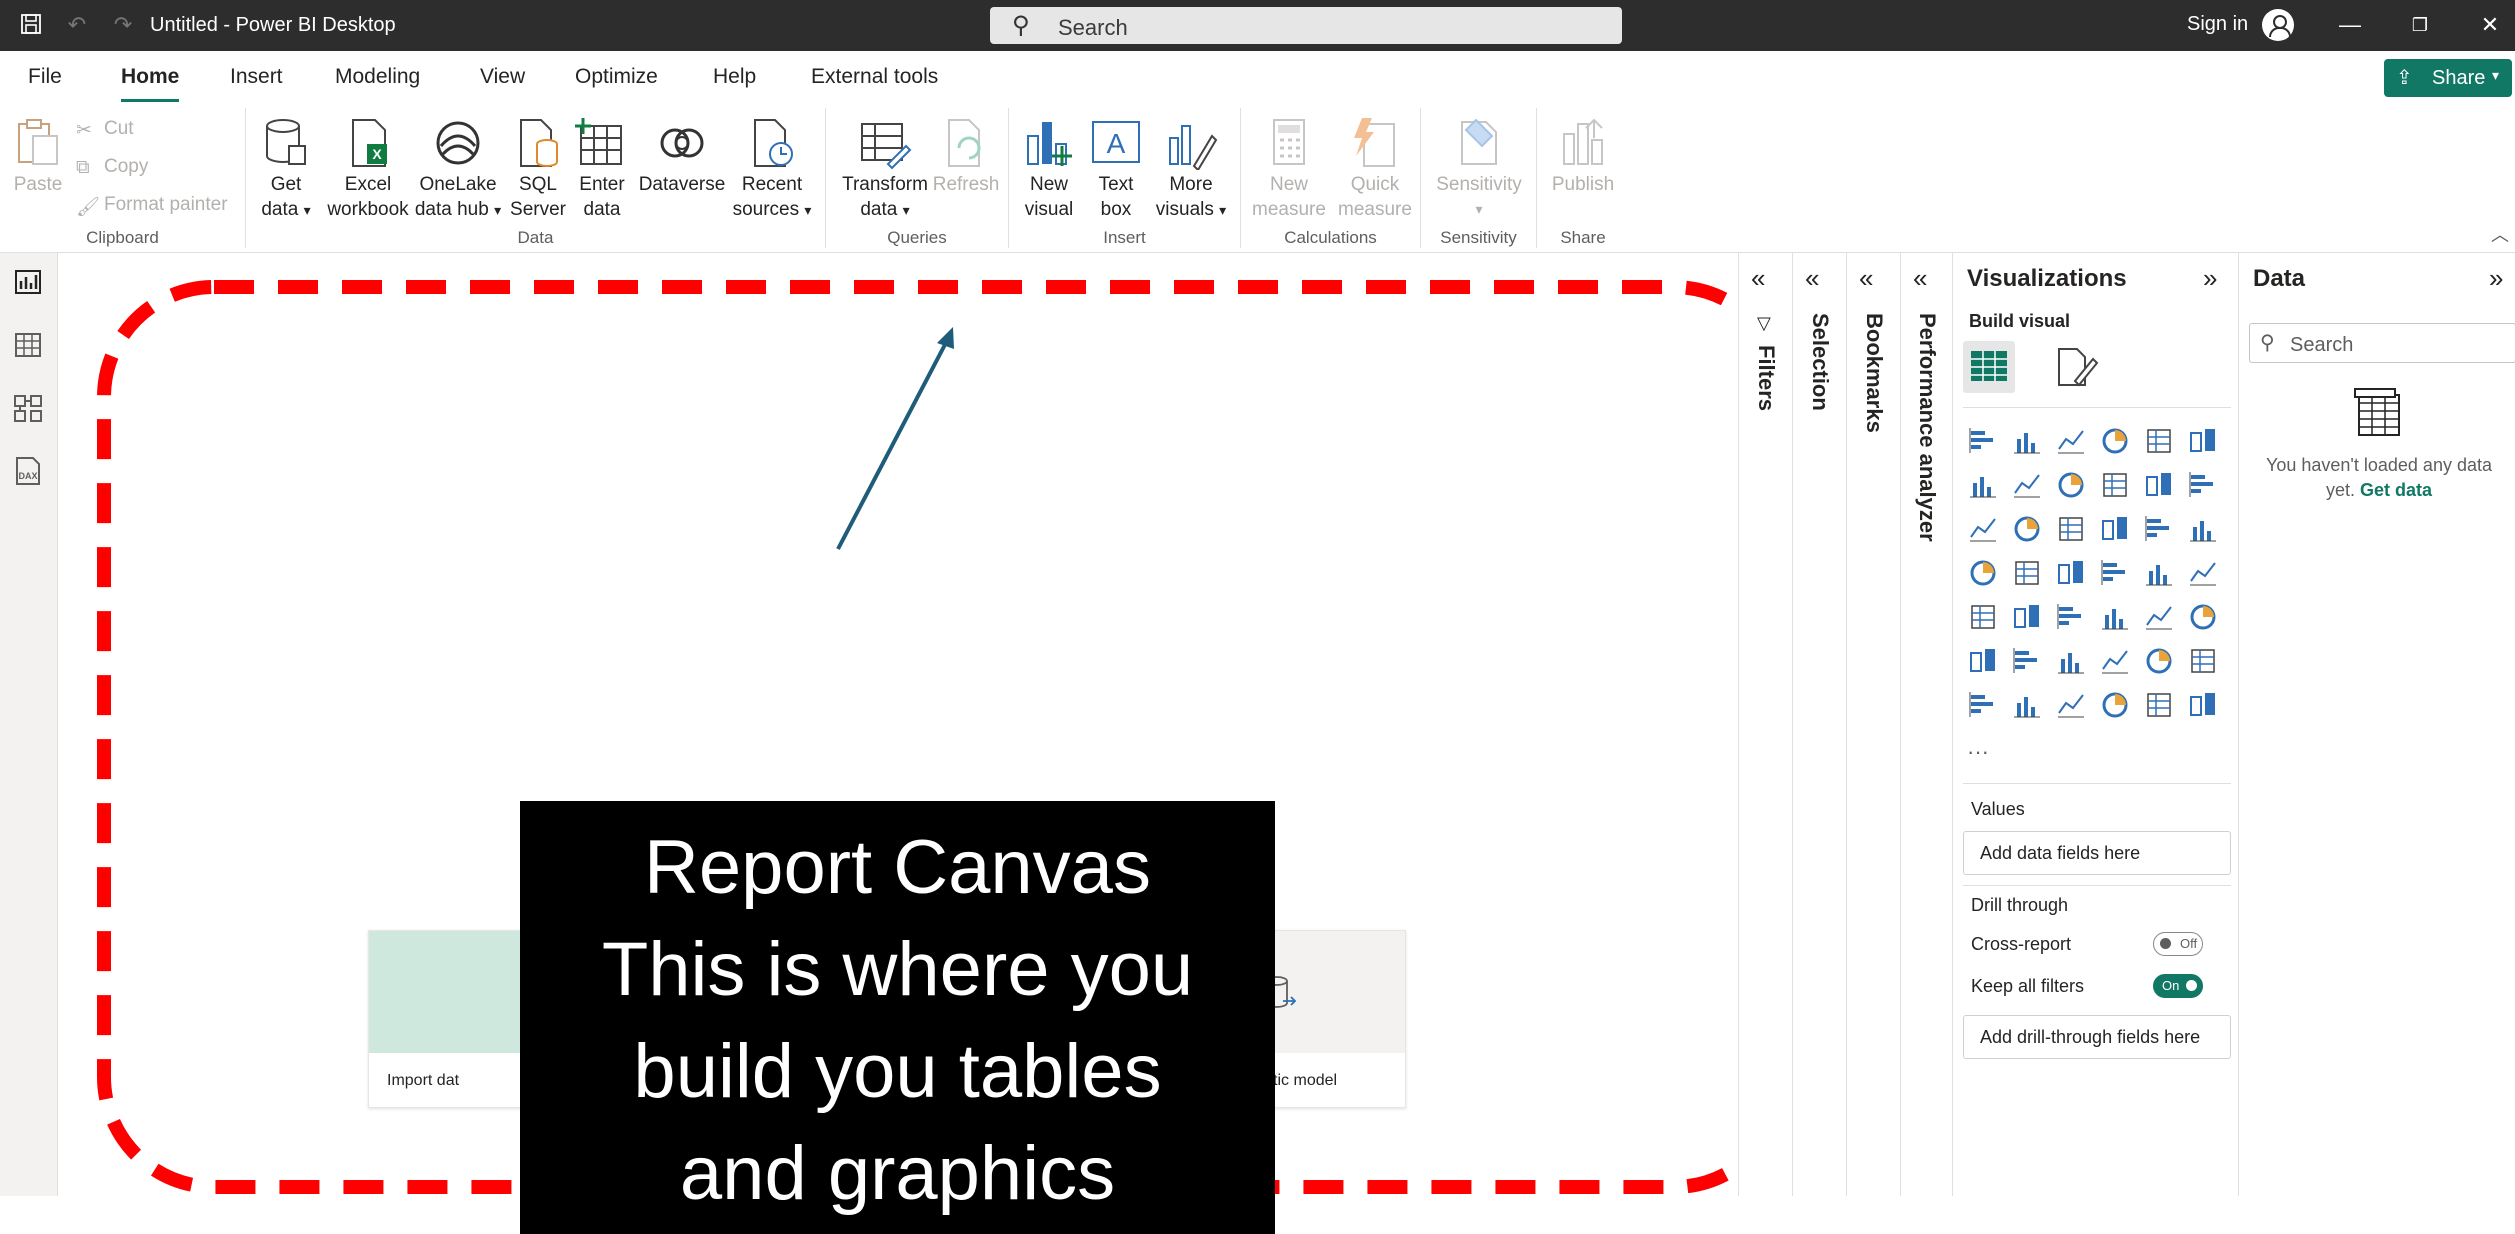 The image size is (2515, 1234). Describe the element at coordinates (377, 77) in the screenshot. I see `tab-modeling: Modeling` at that location.